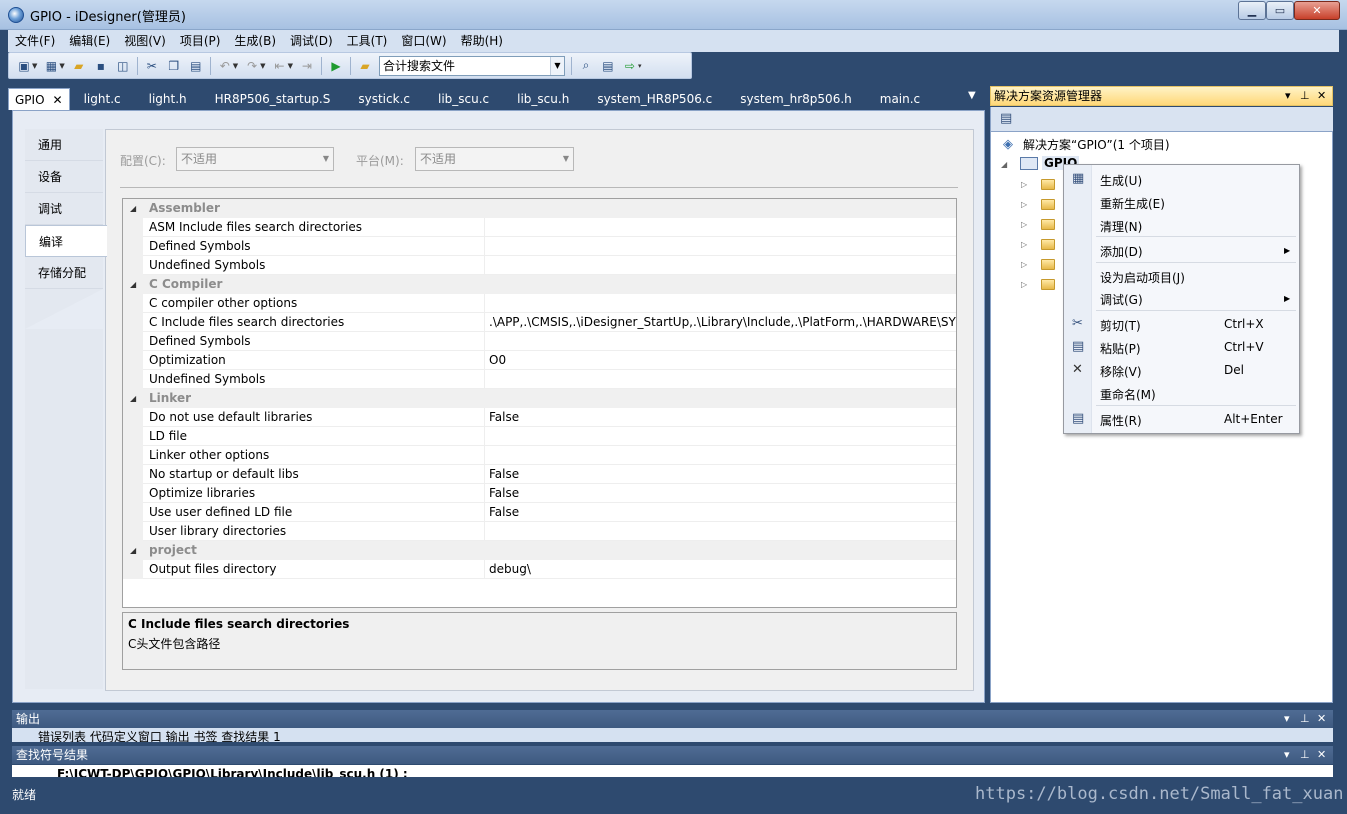 The width and height of the screenshot is (1347, 814). What do you see at coordinates (365, 66) in the screenshot?
I see `find-in-files-icon: ▰` at bounding box center [365, 66].